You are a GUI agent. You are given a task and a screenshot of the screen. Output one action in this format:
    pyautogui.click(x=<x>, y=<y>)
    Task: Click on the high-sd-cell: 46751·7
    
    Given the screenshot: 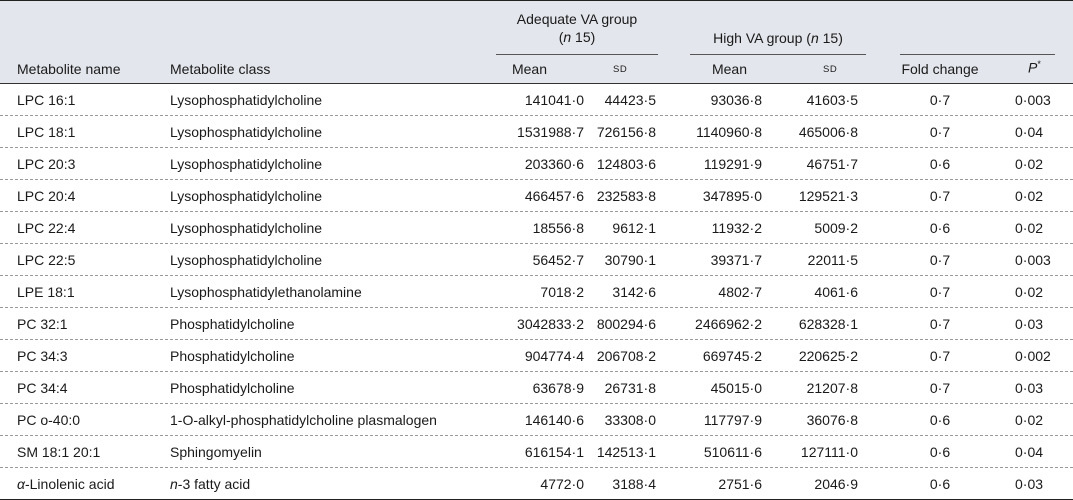 What is the action you would take?
    pyautogui.click(x=832, y=164)
    